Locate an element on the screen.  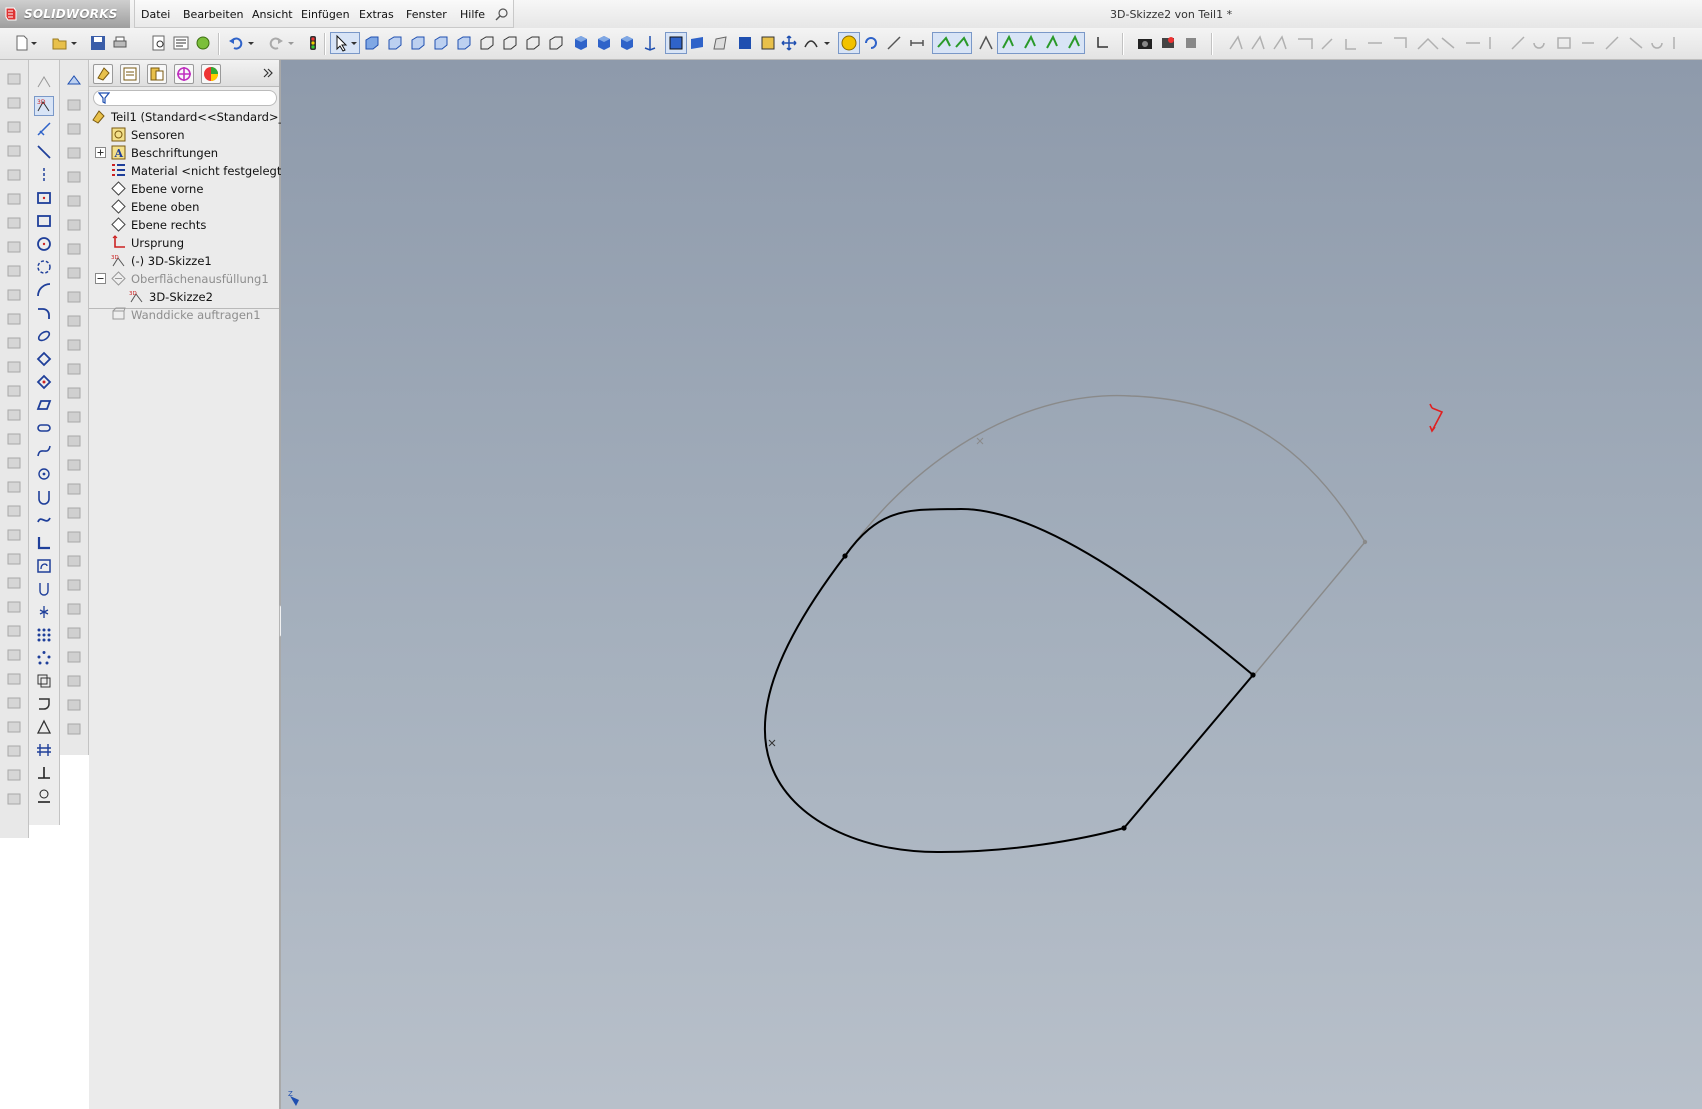
save-icon is located at coordinates (98, 43).